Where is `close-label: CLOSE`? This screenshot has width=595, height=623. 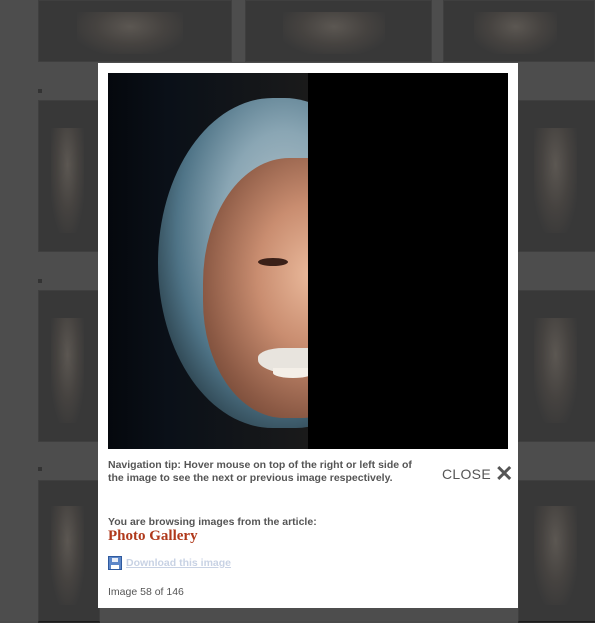 close-label: CLOSE is located at coordinates (466, 474).